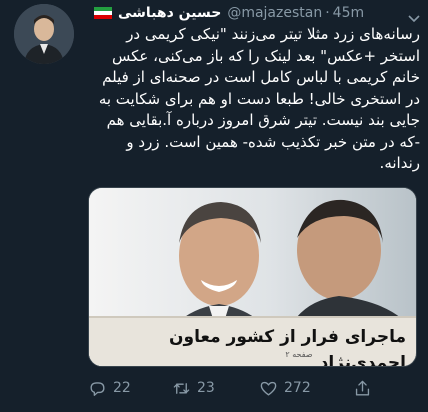 Image resolution: width=428 pixels, height=412 pixels. What do you see at coordinates (348, 13) in the screenshot?
I see `tweet-time: 45m` at bounding box center [348, 13].